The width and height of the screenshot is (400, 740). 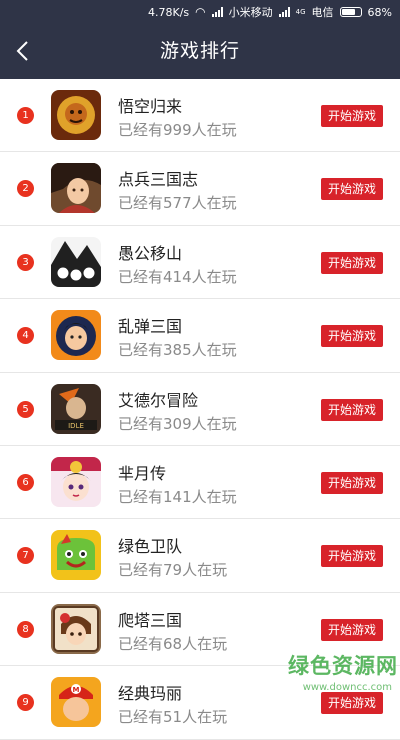 What do you see at coordinates (25, 629) in the screenshot?
I see `rank-badge: 8` at bounding box center [25, 629].